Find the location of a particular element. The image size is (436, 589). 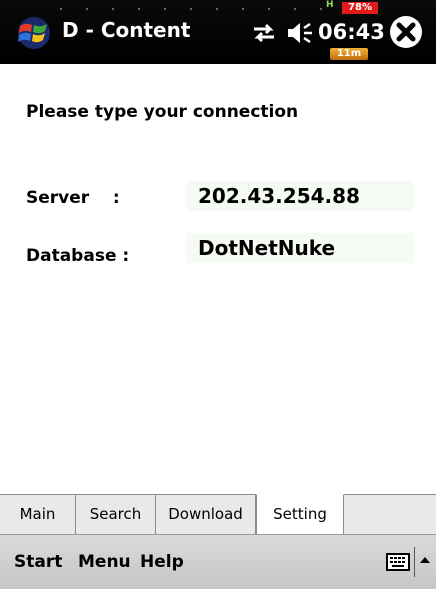

battery-indicator: 78% is located at coordinates (360, 8).